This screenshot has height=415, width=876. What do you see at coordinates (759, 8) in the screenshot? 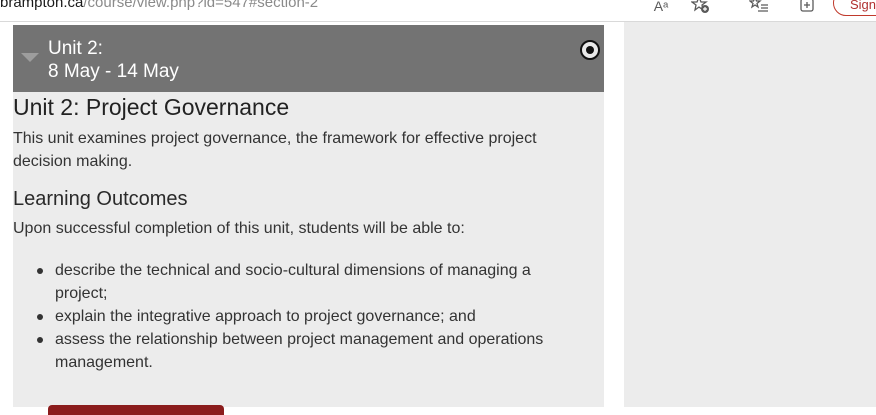
I see `favorites-list-icon` at bounding box center [759, 8].